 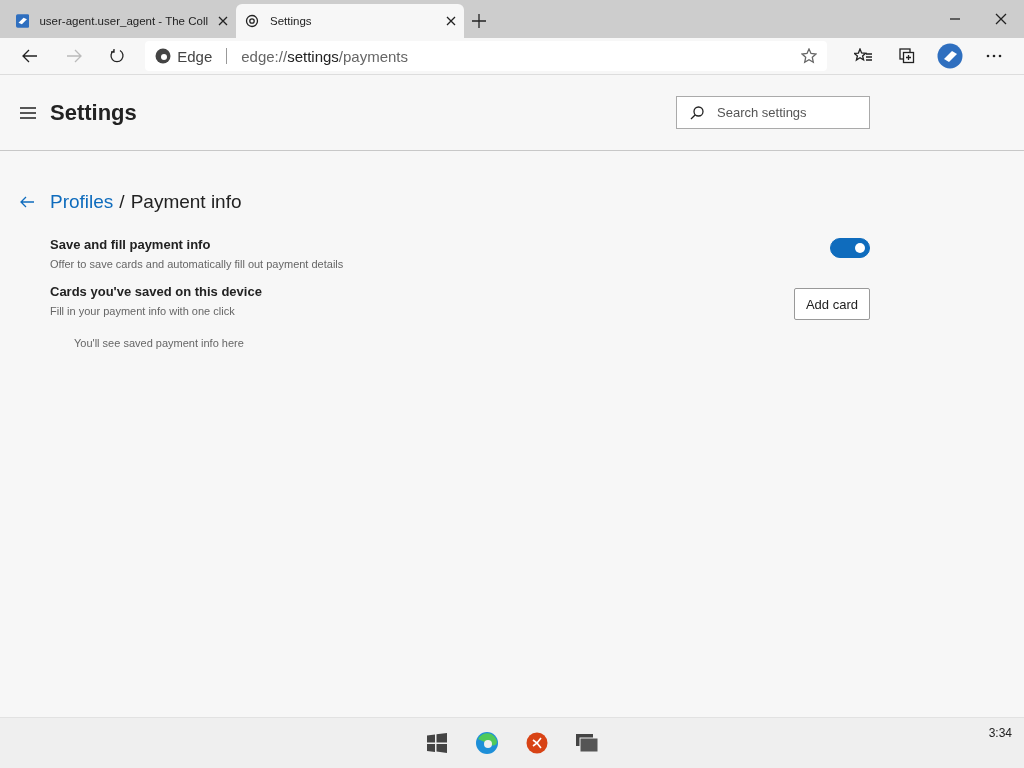 What do you see at coordinates (325, 56) in the screenshot?
I see `url-text: edge://settings/payments` at bounding box center [325, 56].